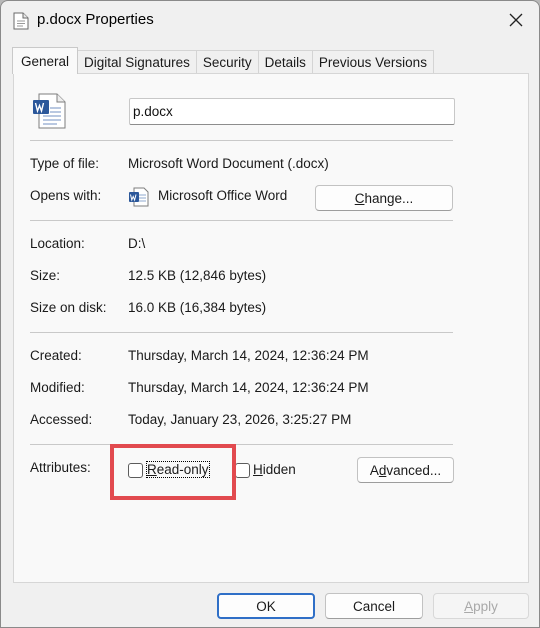 This screenshot has width=540, height=628. I want to click on attributes-label: Attributes:, so click(60, 467).